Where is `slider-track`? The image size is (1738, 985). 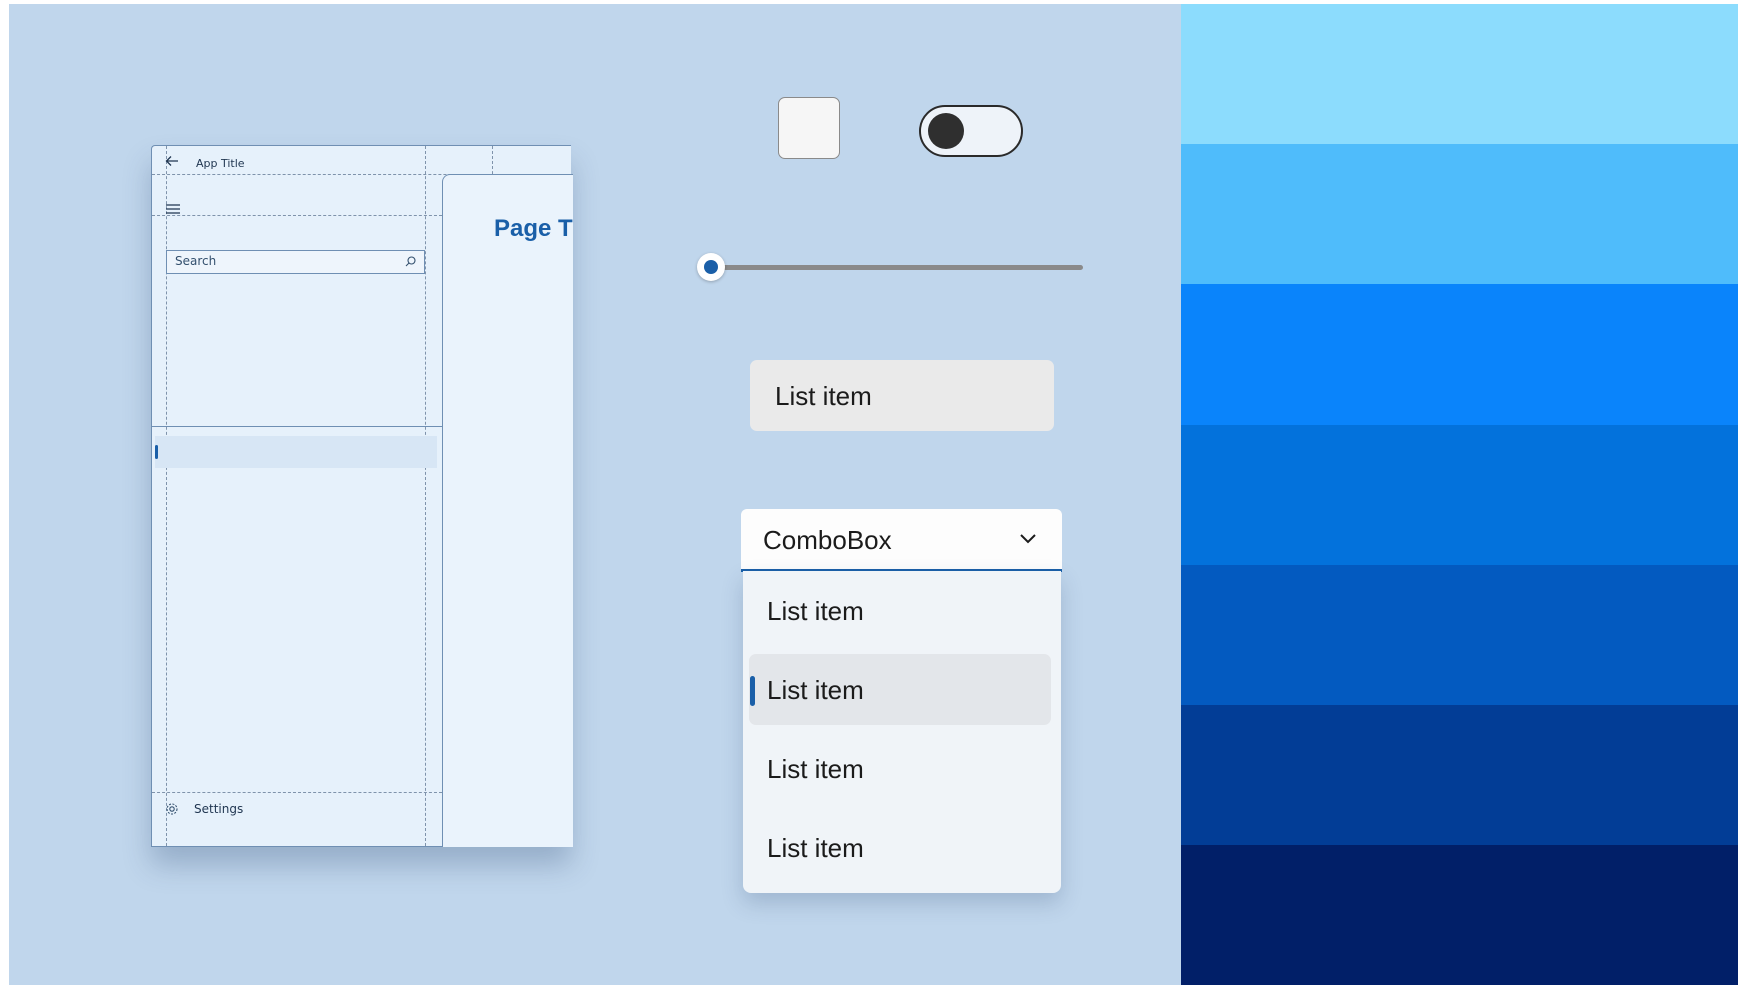
slider-track is located at coordinates (897, 267).